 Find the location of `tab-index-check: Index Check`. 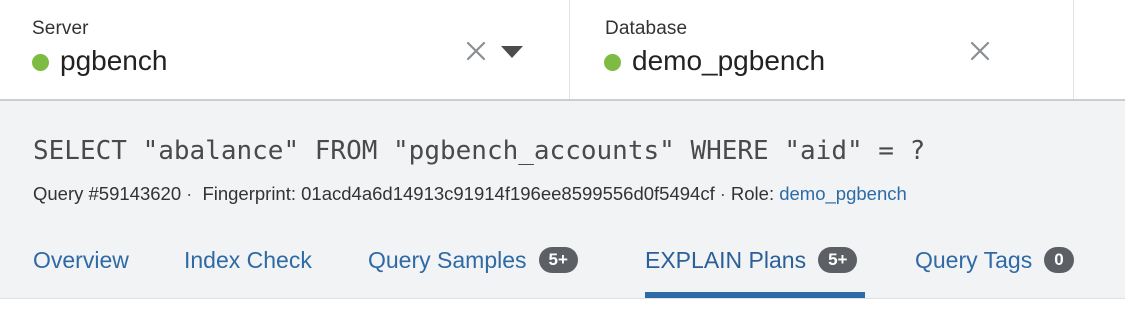

tab-index-check: Index Check is located at coordinates (248, 260).